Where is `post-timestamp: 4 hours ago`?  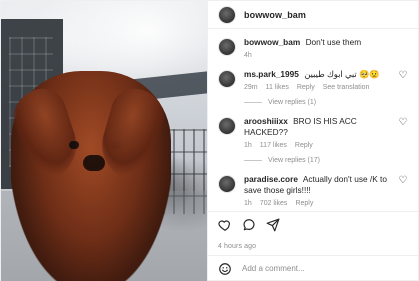
post-timestamp: 4 hours ago is located at coordinates (237, 246).